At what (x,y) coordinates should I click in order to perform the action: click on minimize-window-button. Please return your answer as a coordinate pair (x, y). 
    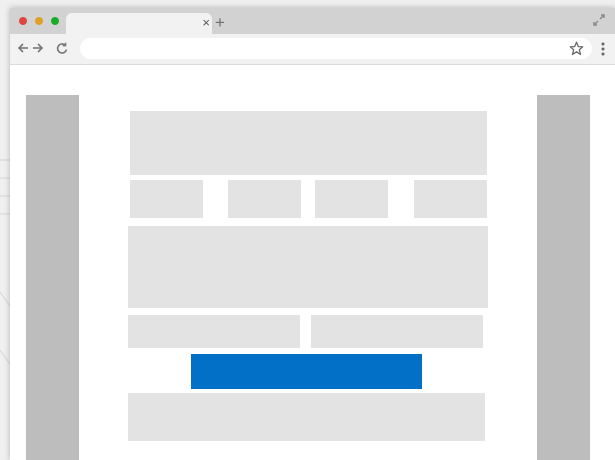
    Looking at the image, I should click on (39, 21).